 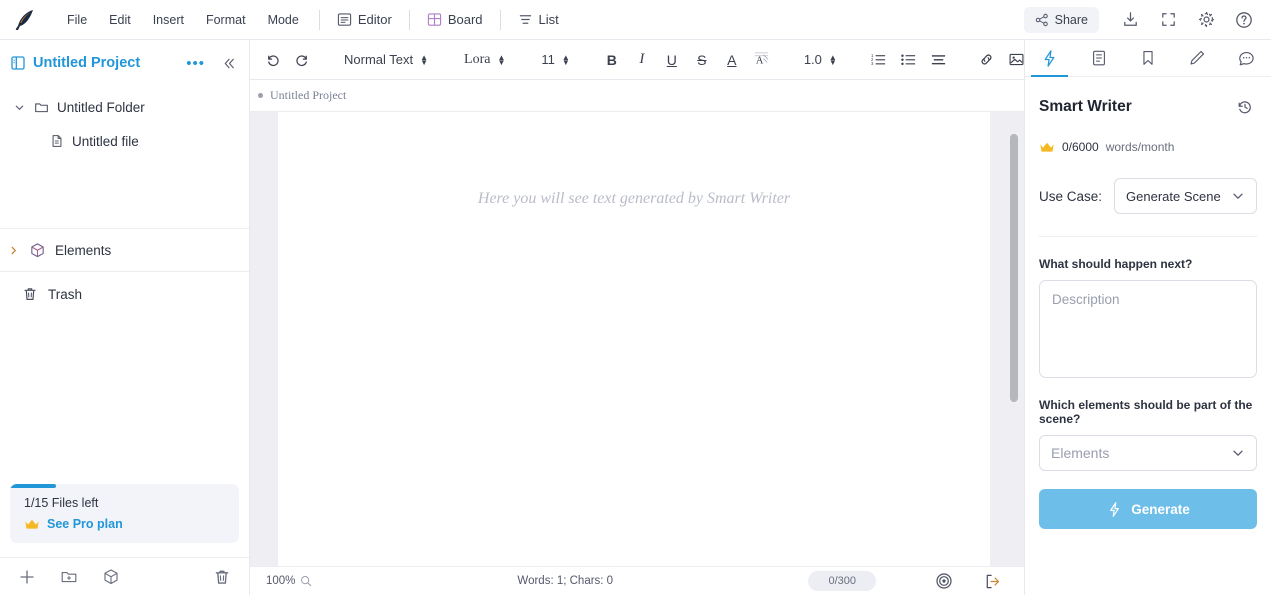 What do you see at coordinates (1080, 147) in the screenshot?
I see `words-quota-value: 0/6000` at bounding box center [1080, 147].